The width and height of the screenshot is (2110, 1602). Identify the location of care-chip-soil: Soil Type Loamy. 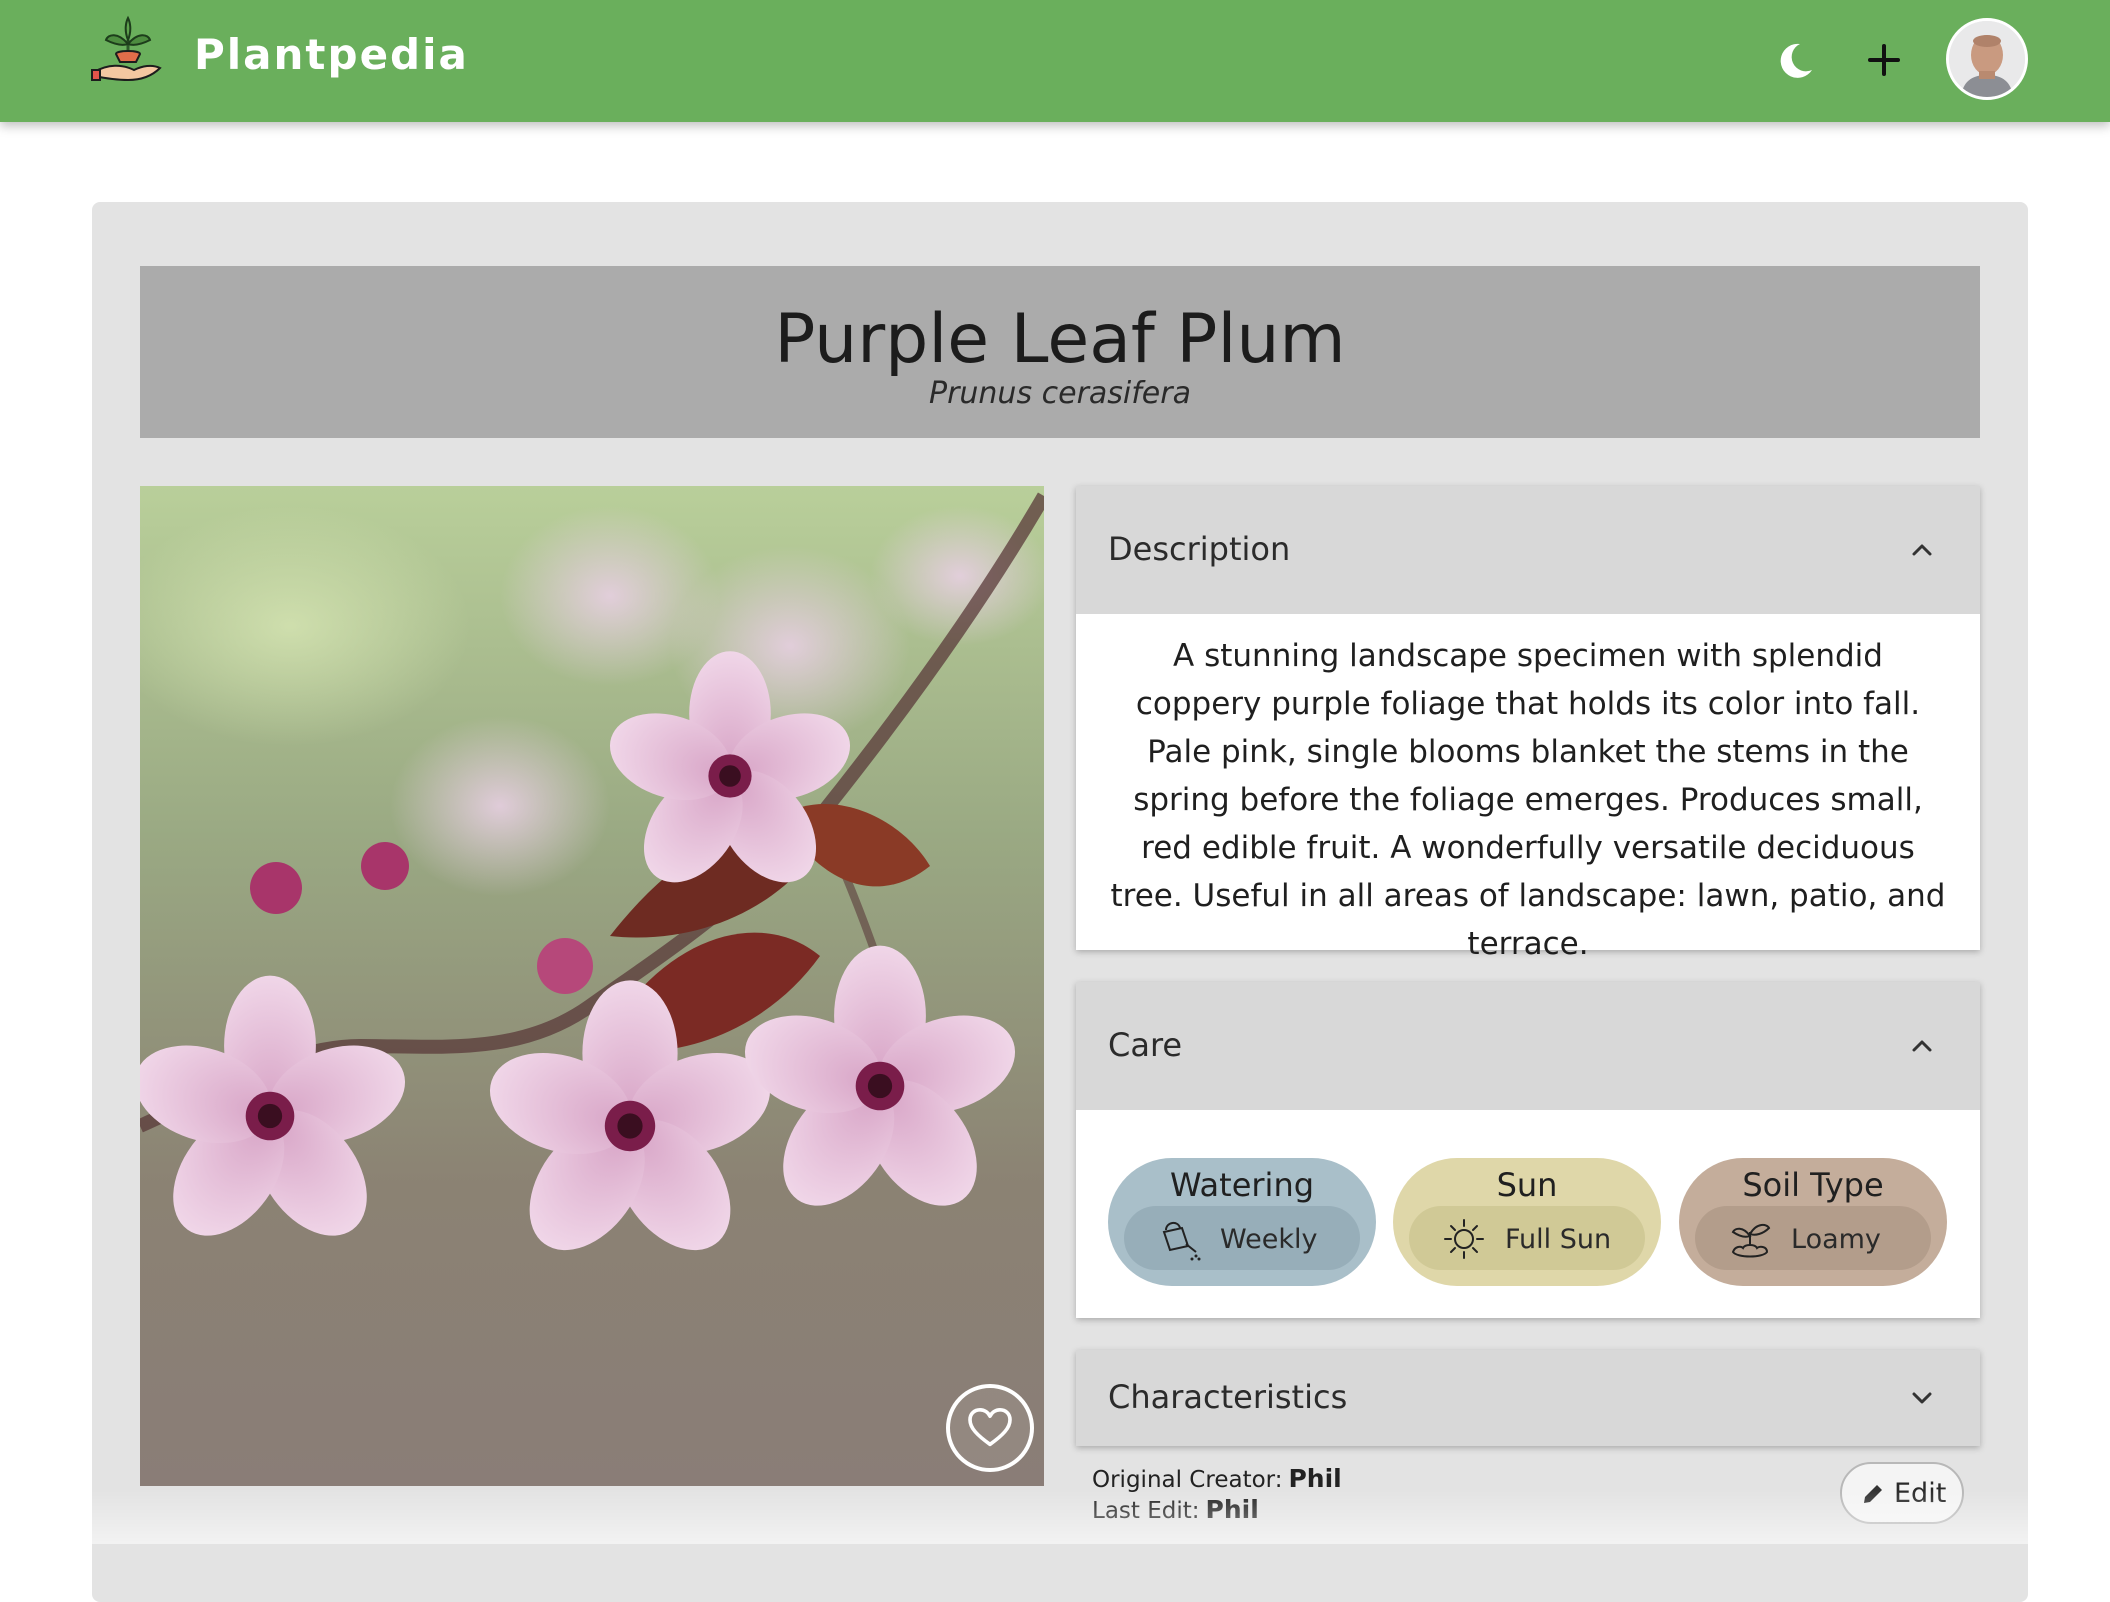
(1813, 1222).